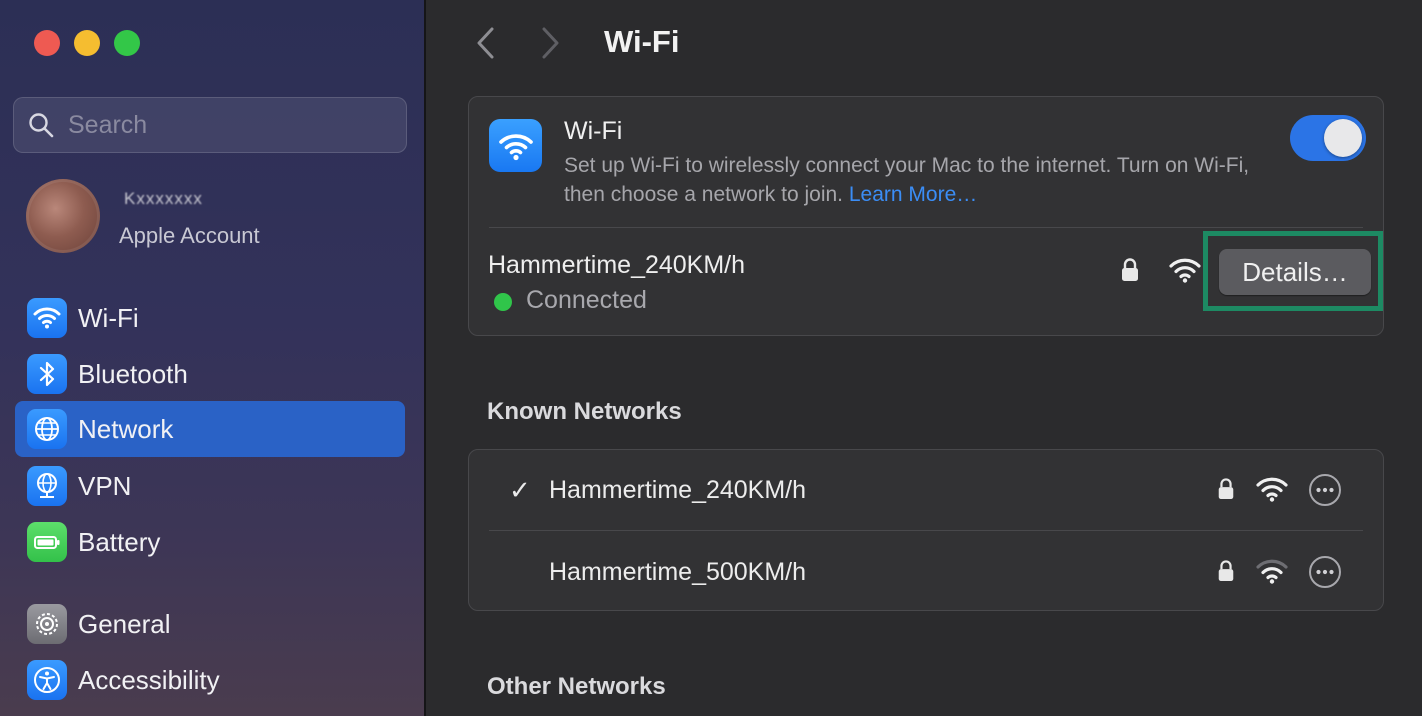 The height and width of the screenshot is (716, 1422). What do you see at coordinates (210, 542) in the screenshot?
I see `sidebar-item-battery: Battery` at bounding box center [210, 542].